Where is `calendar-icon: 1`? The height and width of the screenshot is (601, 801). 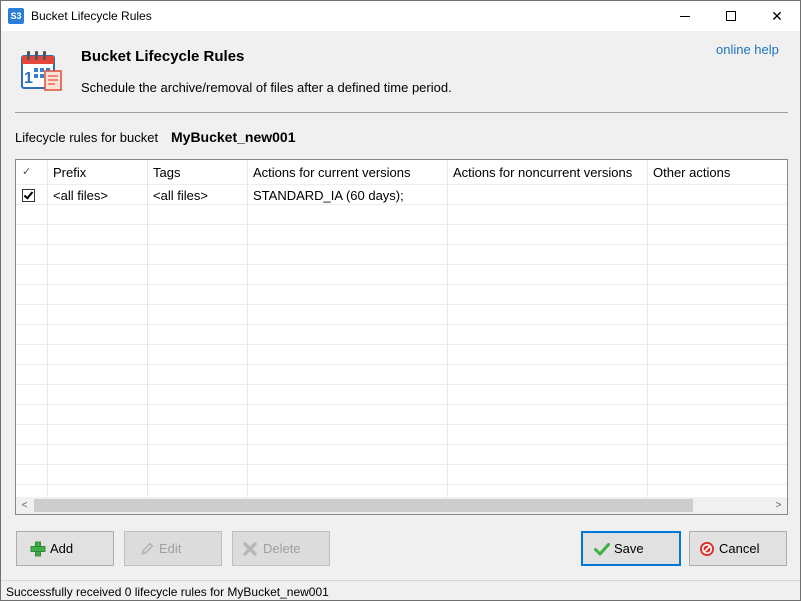
calendar-icon: 1 is located at coordinates (41, 71).